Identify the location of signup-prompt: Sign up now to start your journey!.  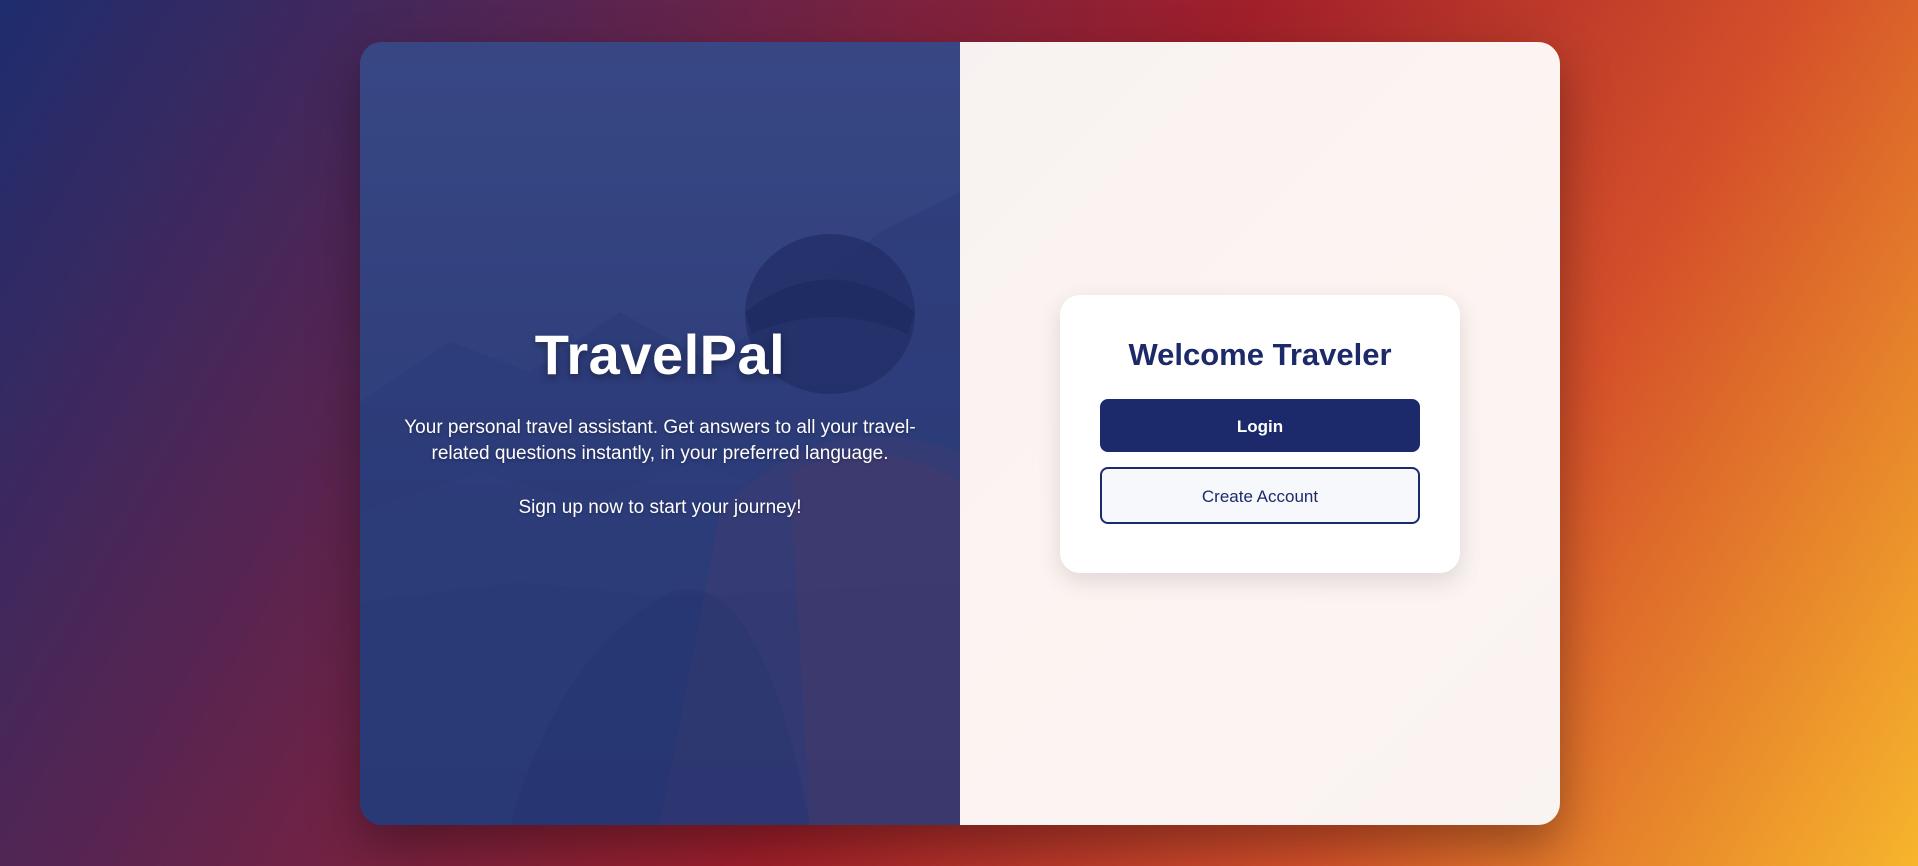
(660, 507).